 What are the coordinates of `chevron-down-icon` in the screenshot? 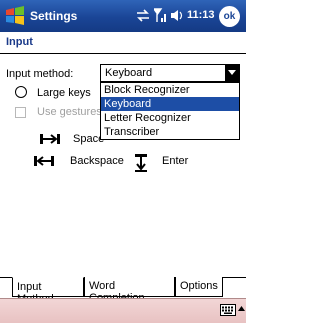 It's located at (232, 72).